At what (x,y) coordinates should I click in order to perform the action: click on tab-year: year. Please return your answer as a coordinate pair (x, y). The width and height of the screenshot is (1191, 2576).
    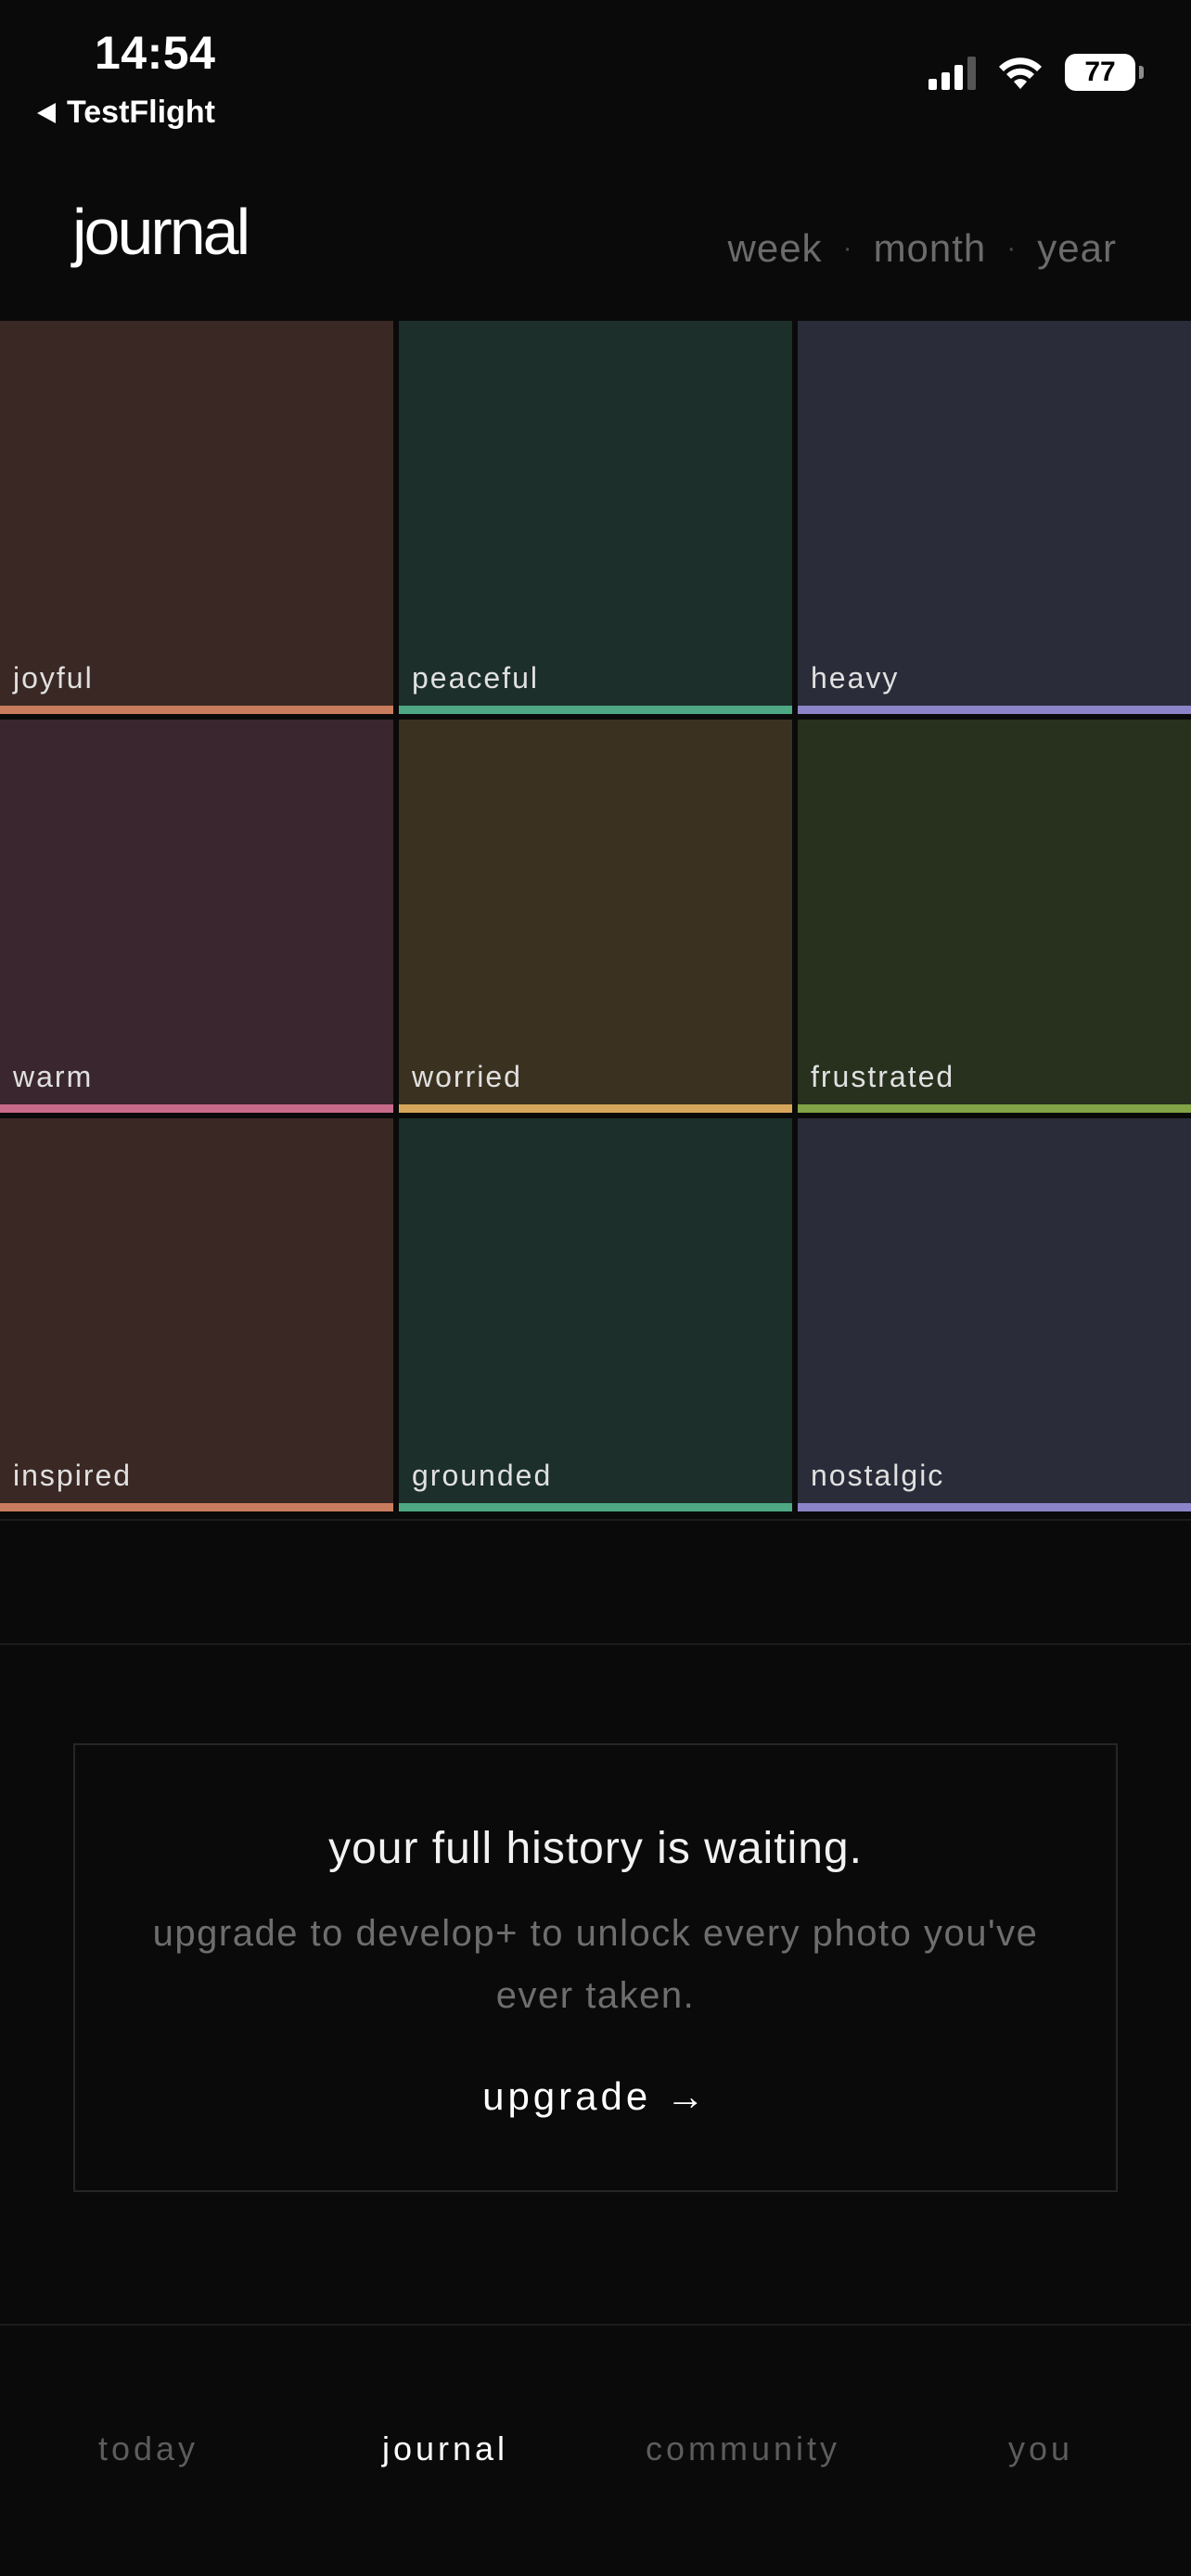
    Looking at the image, I should click on (1077, 249).